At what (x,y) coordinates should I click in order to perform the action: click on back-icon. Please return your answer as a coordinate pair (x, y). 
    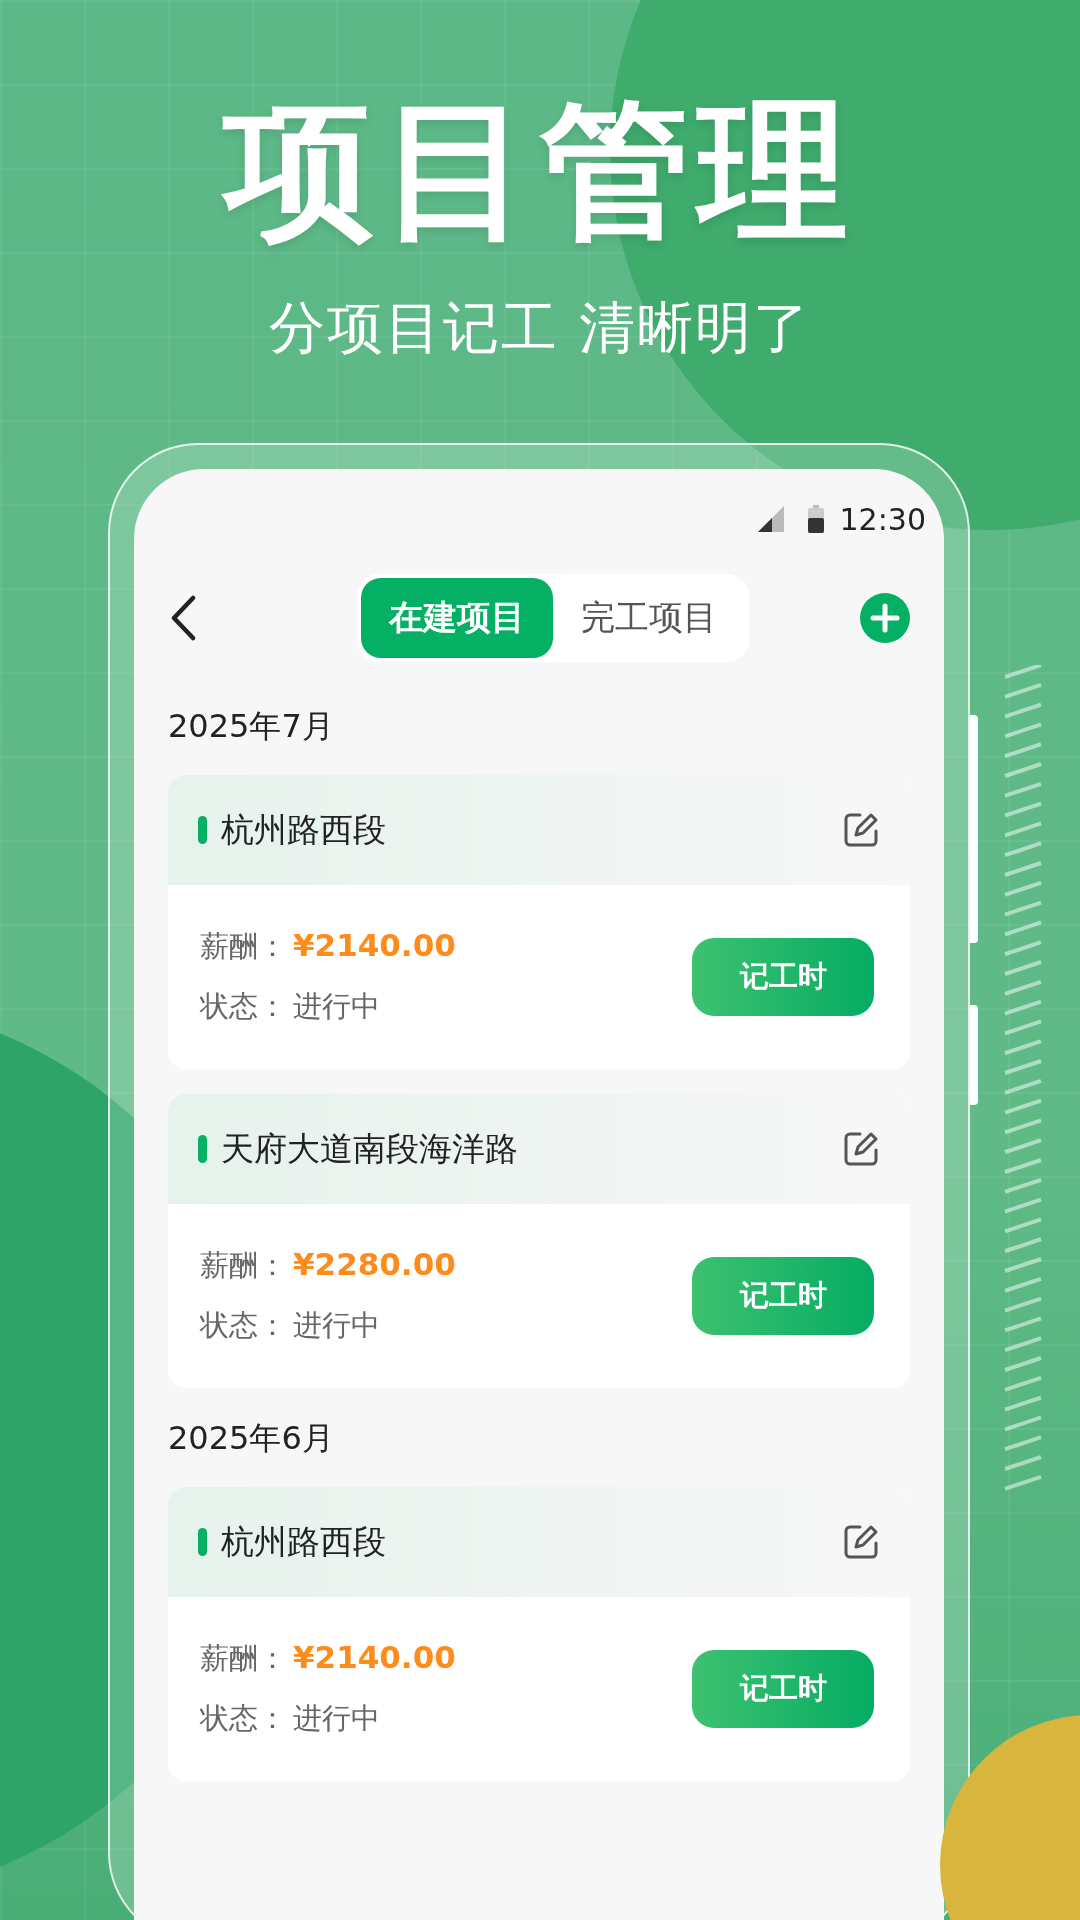
    Looking at the image, I should click on (183, 618).